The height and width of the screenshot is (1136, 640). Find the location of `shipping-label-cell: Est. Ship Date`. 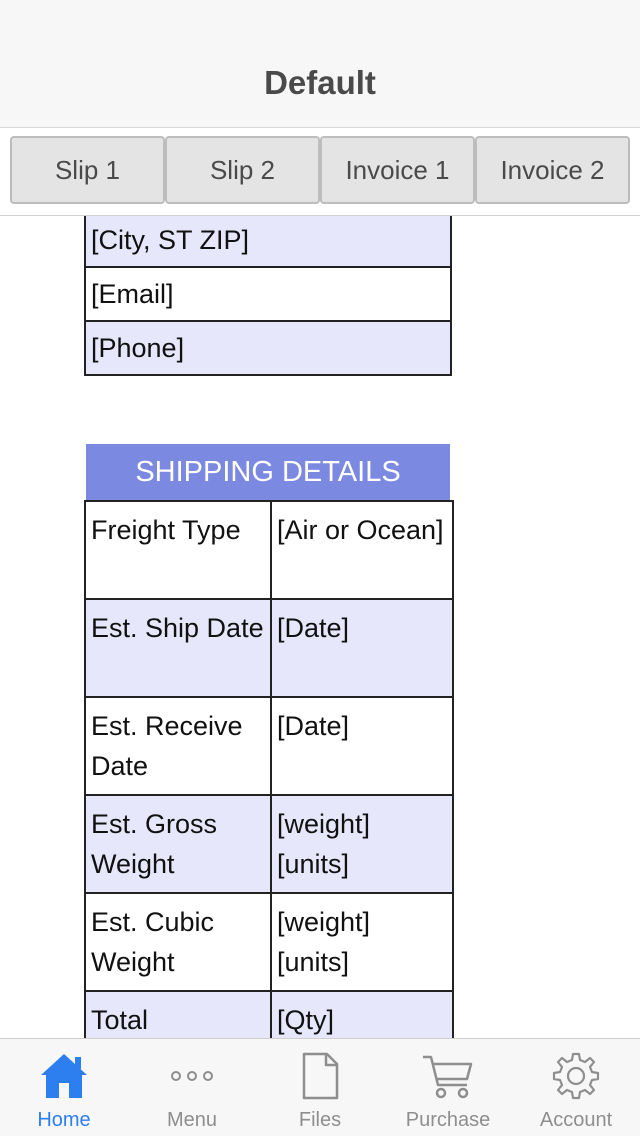

shipping-label-cell: Est. Ship Date is located at coordinates (178, 648).